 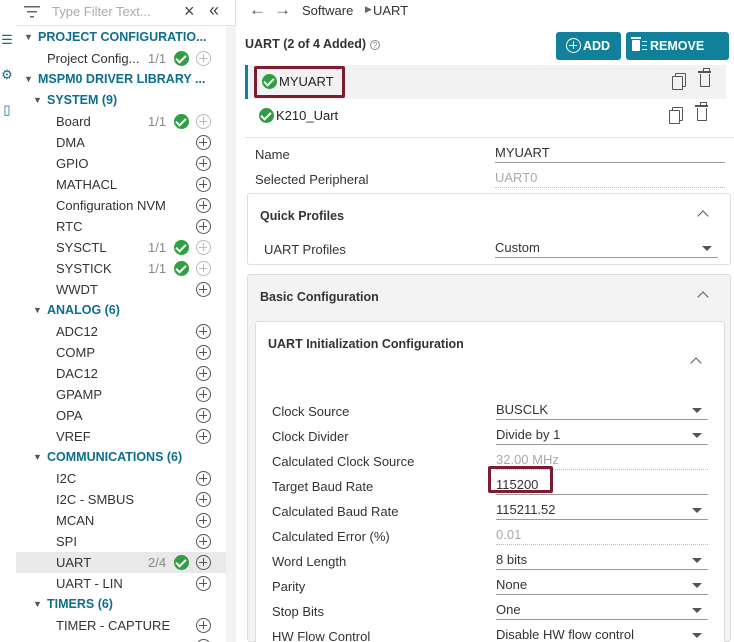 I want to click on tree-item: Project Config... 1/1, so click(x=121, y=58).